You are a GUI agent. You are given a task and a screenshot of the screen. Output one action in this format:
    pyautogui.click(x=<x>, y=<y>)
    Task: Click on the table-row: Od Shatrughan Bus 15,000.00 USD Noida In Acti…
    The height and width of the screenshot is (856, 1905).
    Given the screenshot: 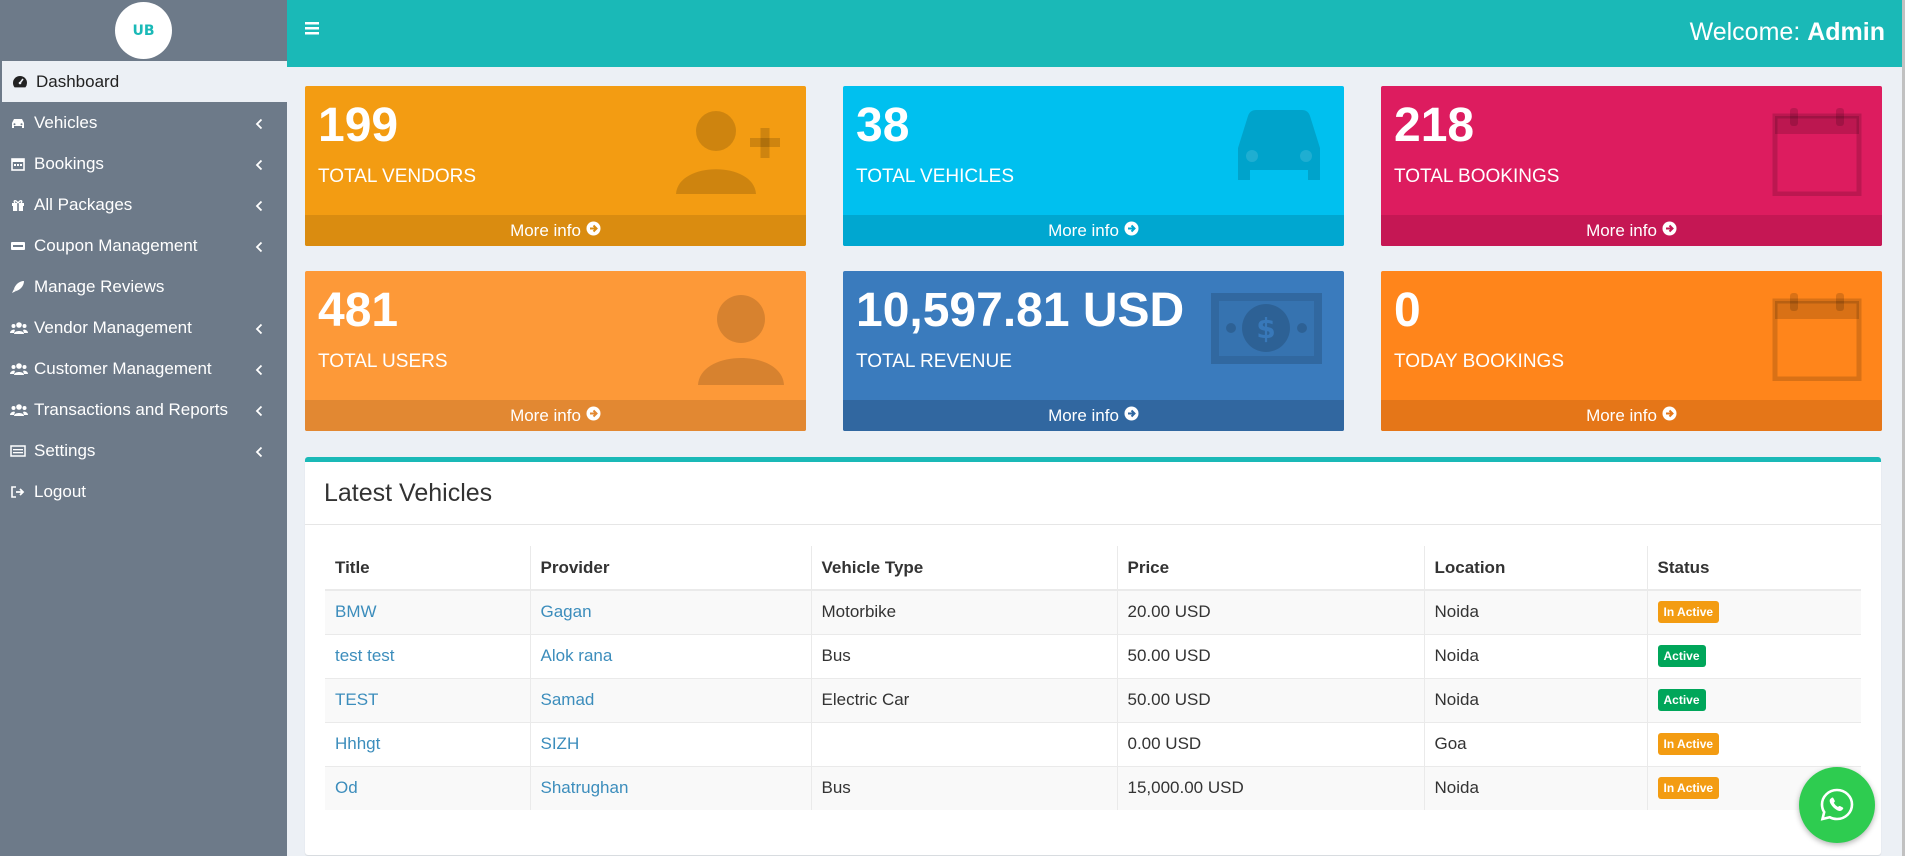 What is the action you would take?
    pyautogui.click(x=1093, y=787)
    